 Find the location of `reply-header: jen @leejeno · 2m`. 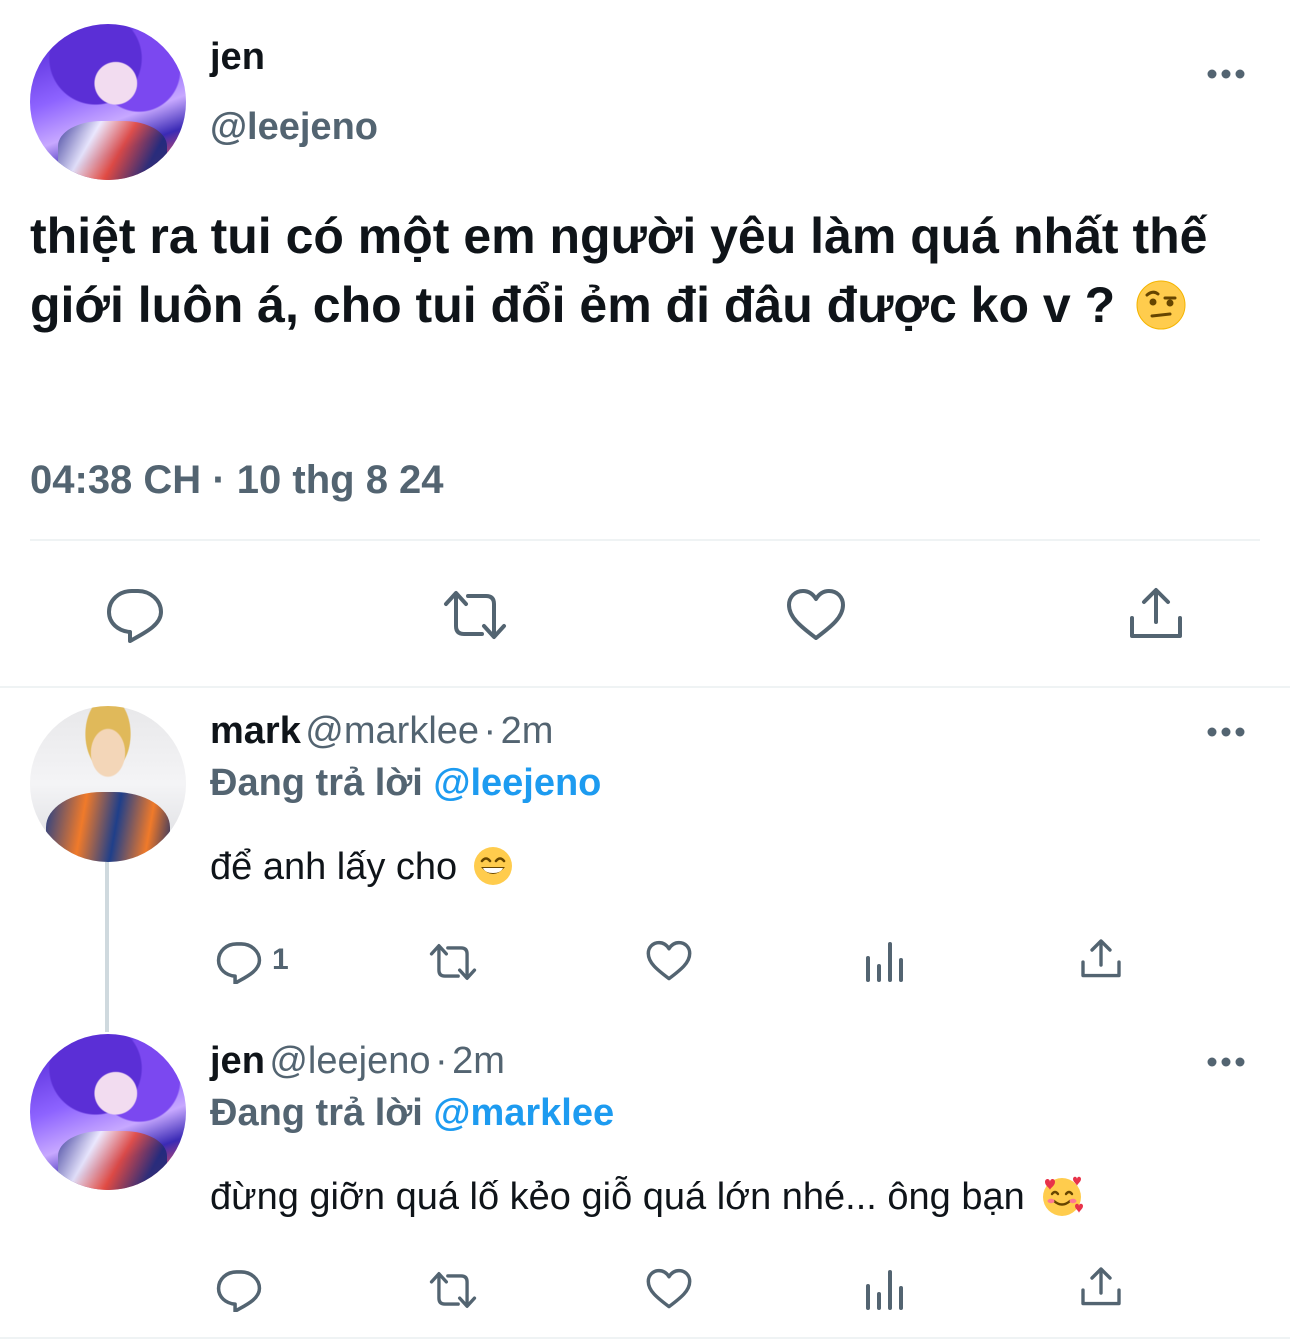

reply-header: jen @leejeno · 2m is located at coordinates (357, 1061).